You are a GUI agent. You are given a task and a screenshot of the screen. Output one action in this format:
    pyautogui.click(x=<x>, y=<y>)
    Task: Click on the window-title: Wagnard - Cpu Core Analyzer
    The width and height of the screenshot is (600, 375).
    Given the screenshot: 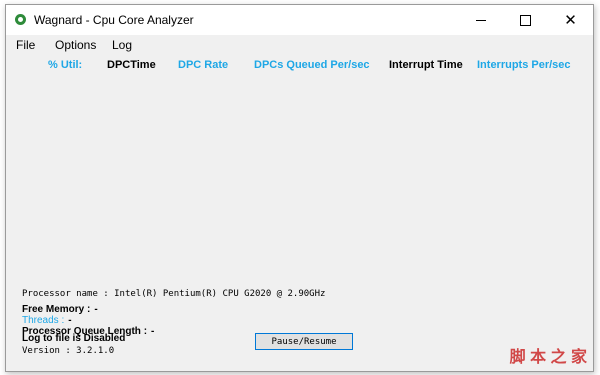 What is the action you would take?
    pyautogui.click(x=114, y=20)
    